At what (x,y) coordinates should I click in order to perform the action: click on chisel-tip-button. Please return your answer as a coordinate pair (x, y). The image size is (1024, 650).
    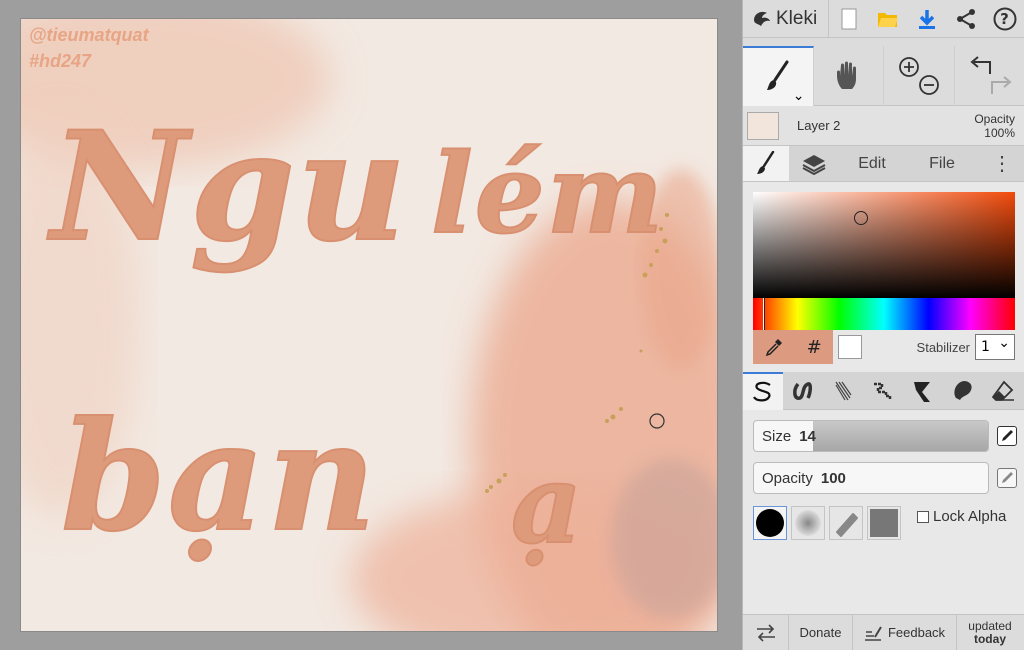
    Looking at the image, I should click on (846, 523).